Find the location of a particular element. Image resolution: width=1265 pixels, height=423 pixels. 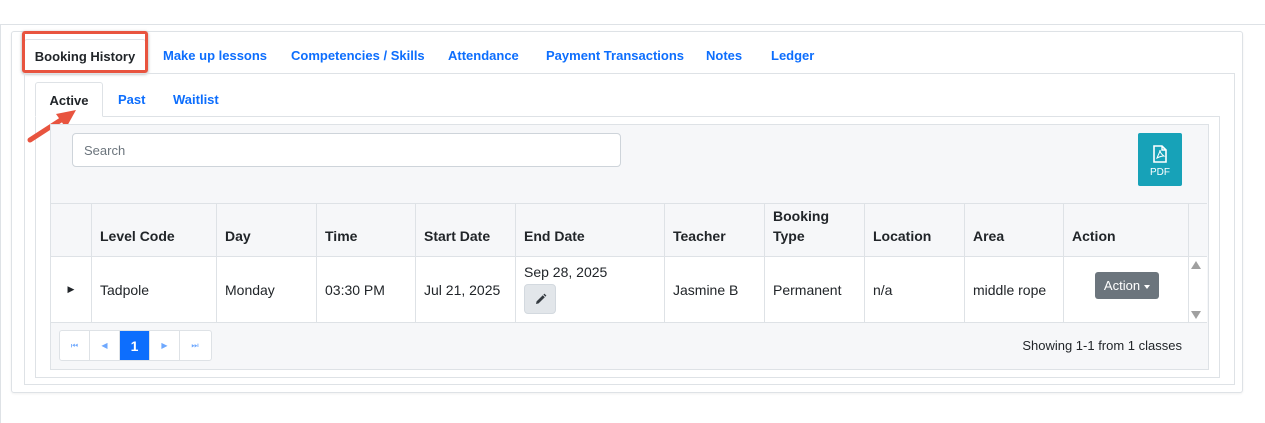

search-input is located at coordinates (346, 150).